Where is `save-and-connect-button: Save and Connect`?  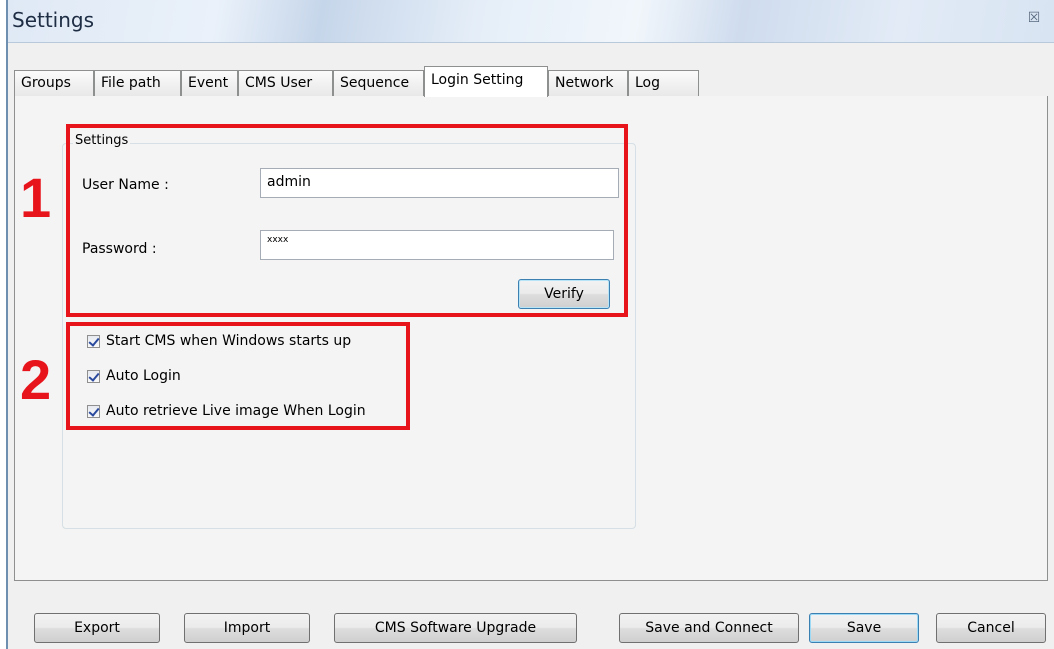 save-and-connect-button: Save and Connect is located at coordinates (709, 628).